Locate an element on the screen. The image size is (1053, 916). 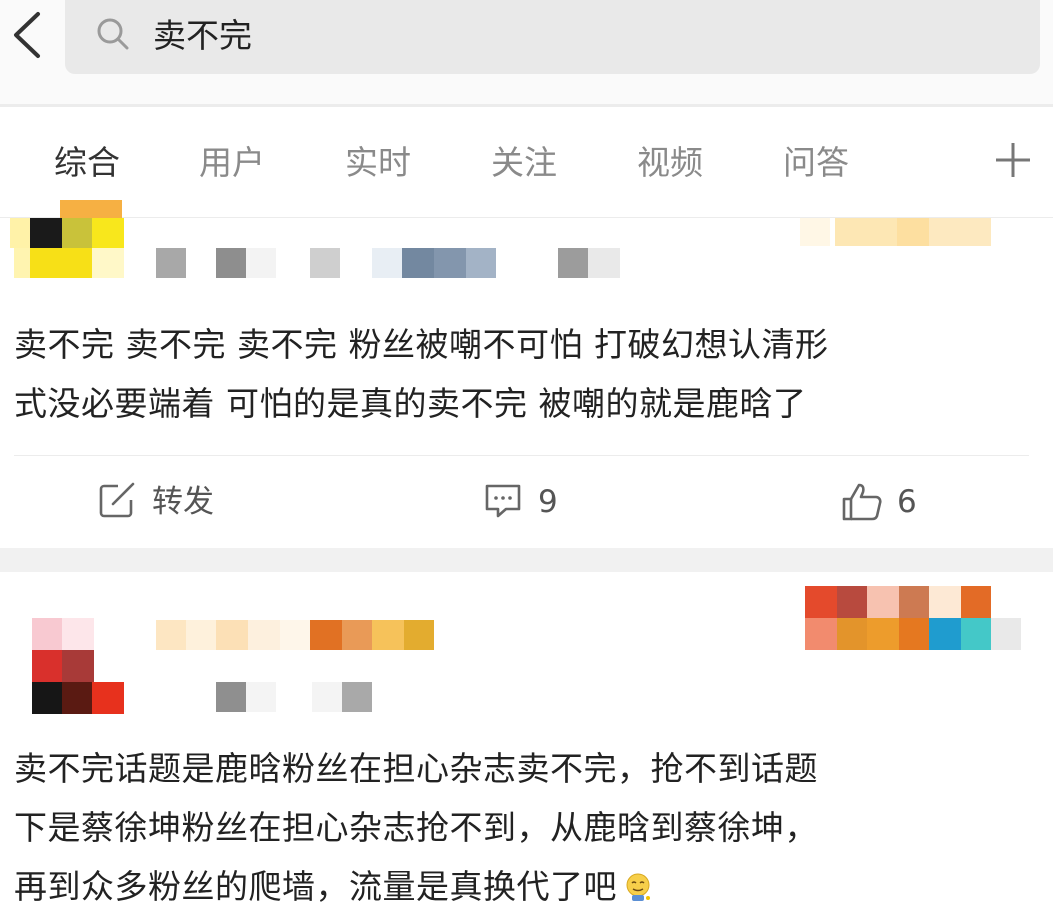
search-field: 卖不完 is located at coordinates (552, 37).